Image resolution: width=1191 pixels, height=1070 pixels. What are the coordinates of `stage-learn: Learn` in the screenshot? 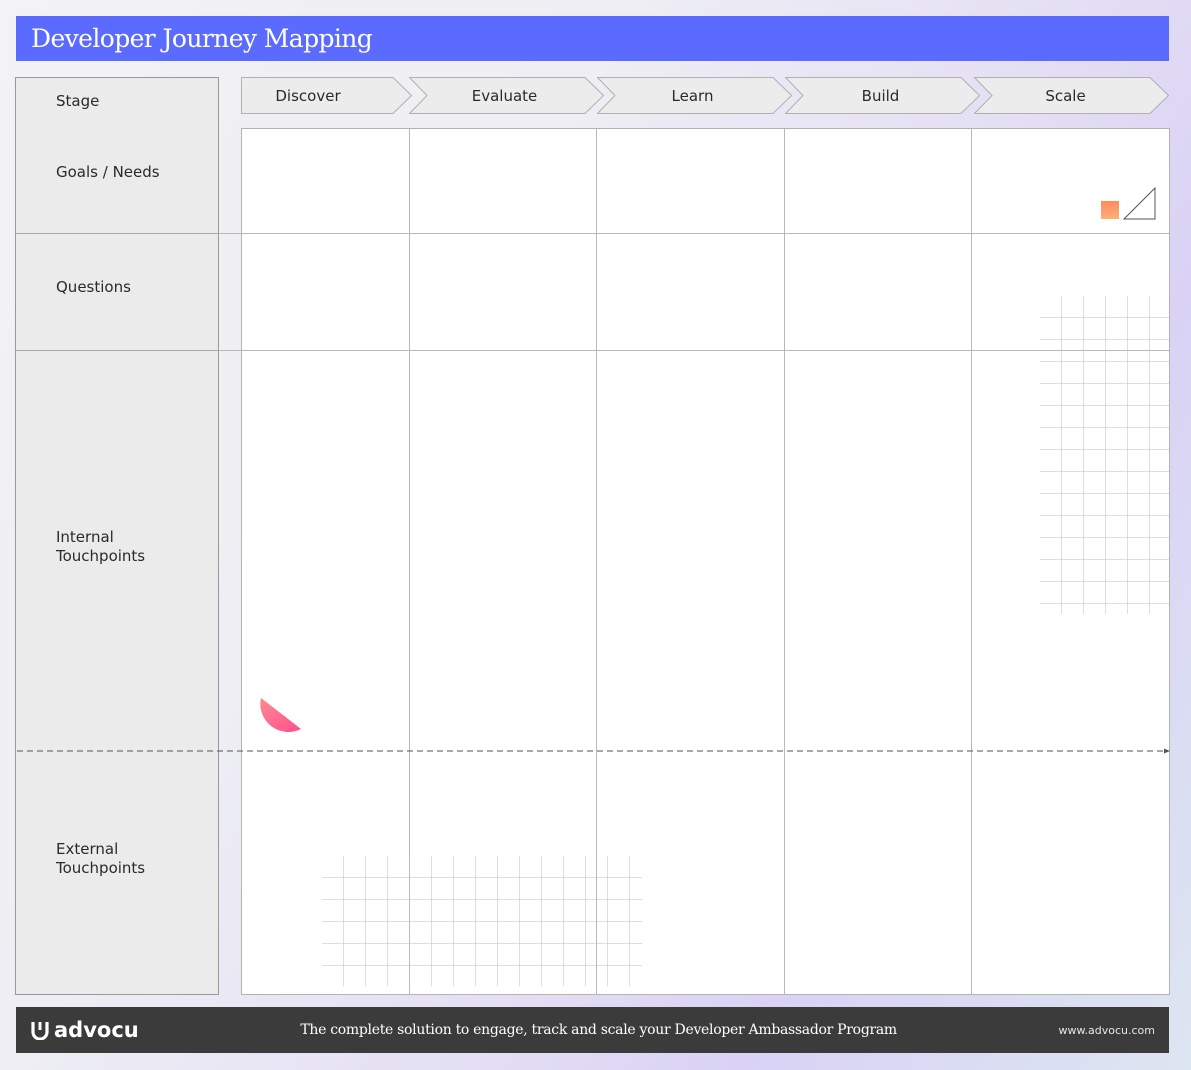 It's located at (694, 95).